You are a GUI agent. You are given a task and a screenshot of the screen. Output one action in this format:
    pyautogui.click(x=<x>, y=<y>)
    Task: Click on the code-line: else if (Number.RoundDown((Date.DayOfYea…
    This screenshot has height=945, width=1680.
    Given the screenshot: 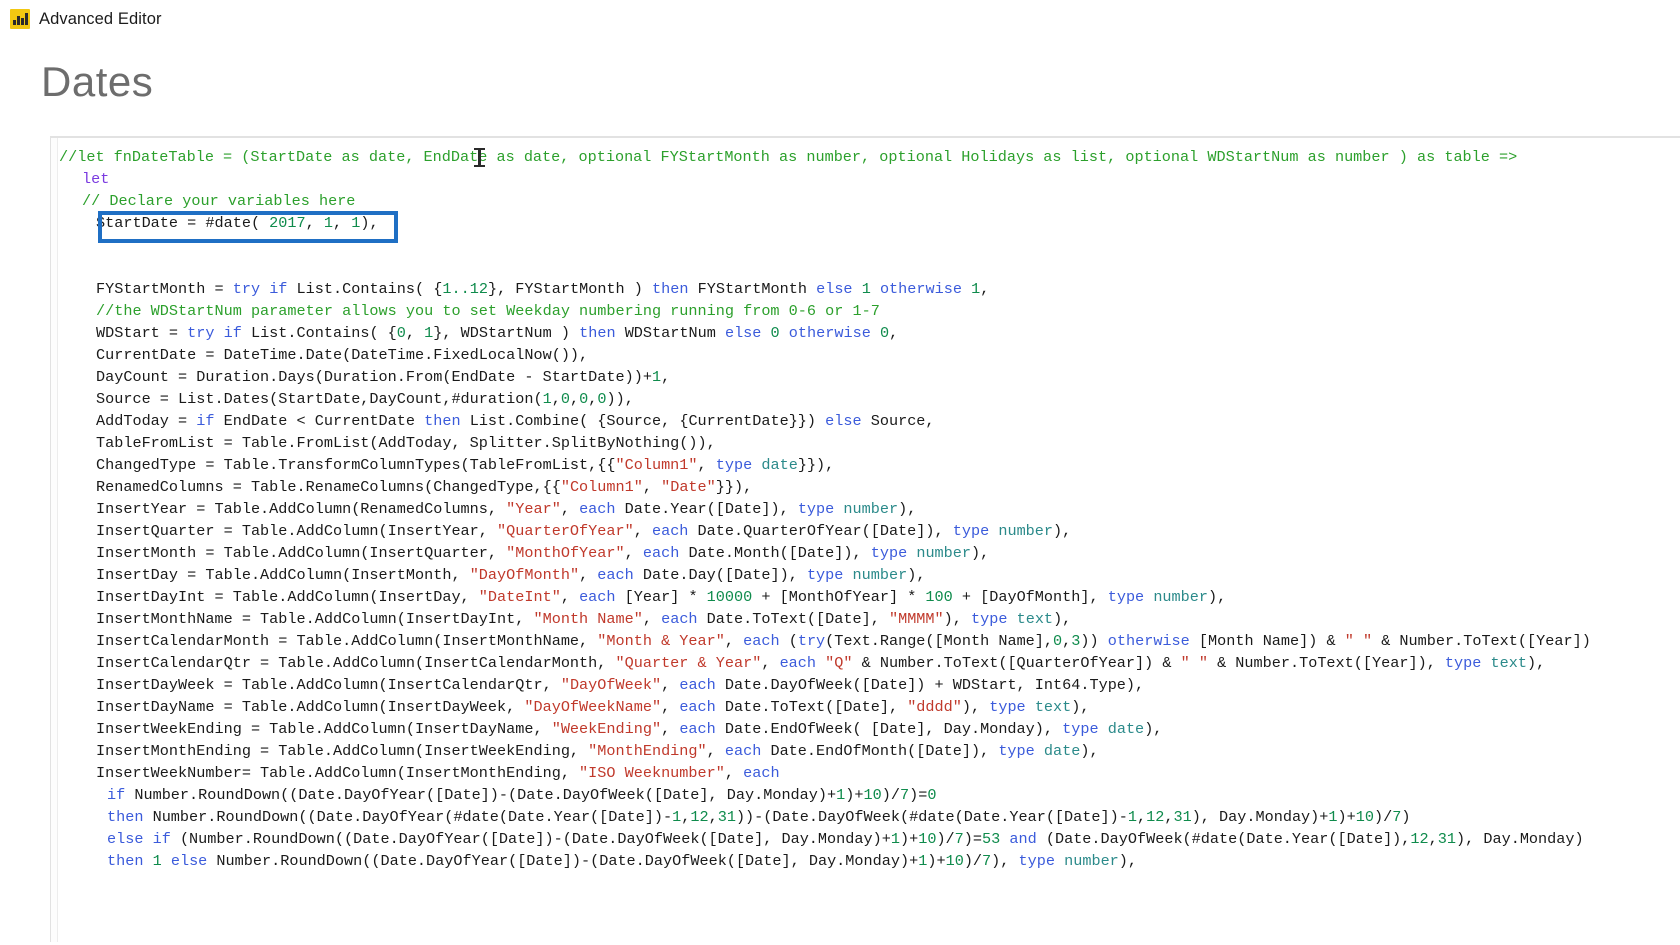 What is the action you would take?
    pyautogui.click(x=869, y=839)
    